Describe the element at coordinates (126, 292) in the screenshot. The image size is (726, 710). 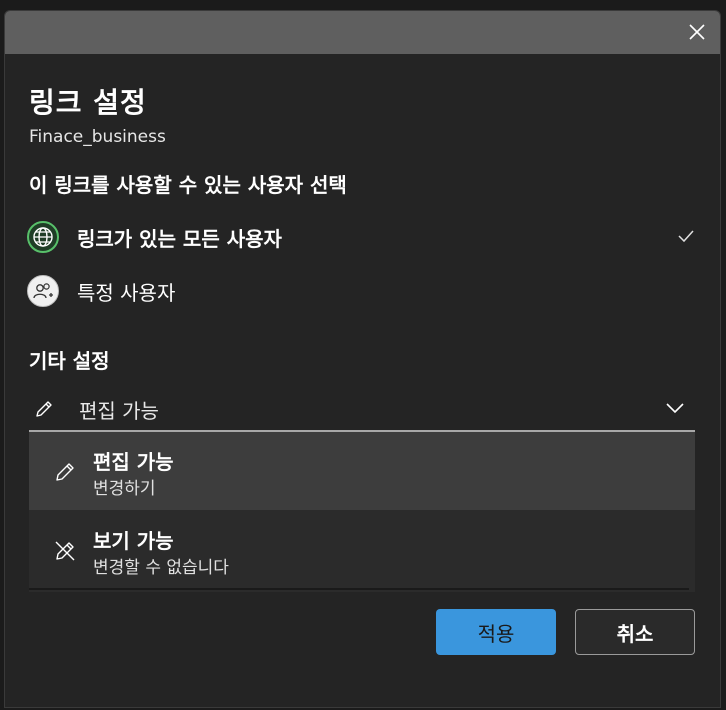
I see `option-specific-label: 특정 사용자` at that location.